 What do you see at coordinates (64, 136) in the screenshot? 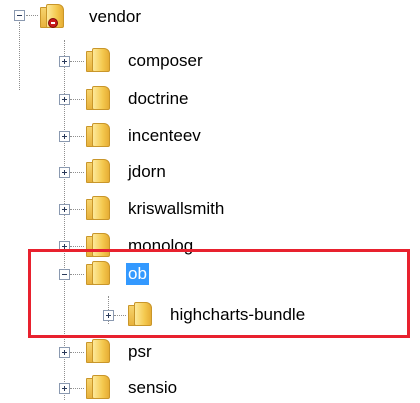
I see `expand-incenteev-button` at bounding box center [64, 136].